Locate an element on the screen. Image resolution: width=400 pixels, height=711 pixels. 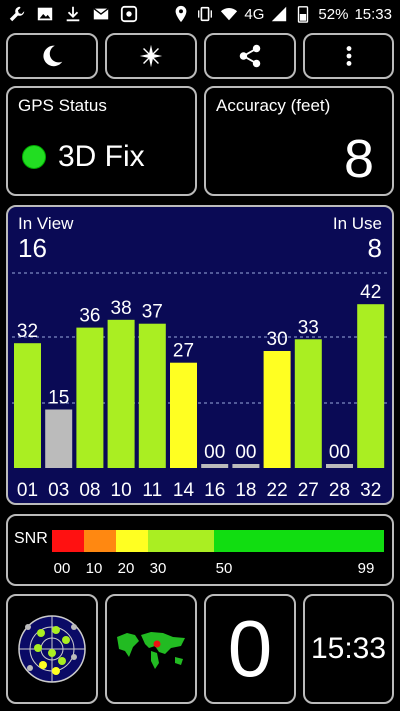
satellite-prn-label: 11 is located at coordinates (152, 490).